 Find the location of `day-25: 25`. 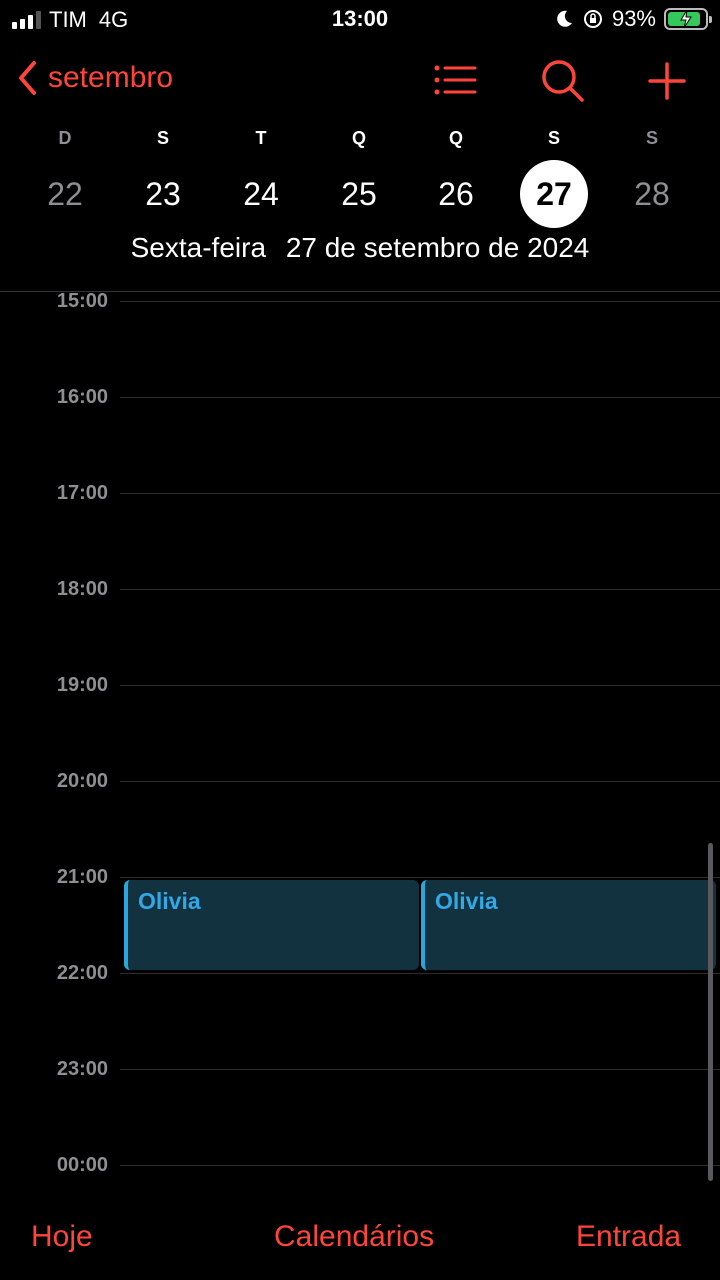

day-25: 25 is located at coordinates (359, 194).